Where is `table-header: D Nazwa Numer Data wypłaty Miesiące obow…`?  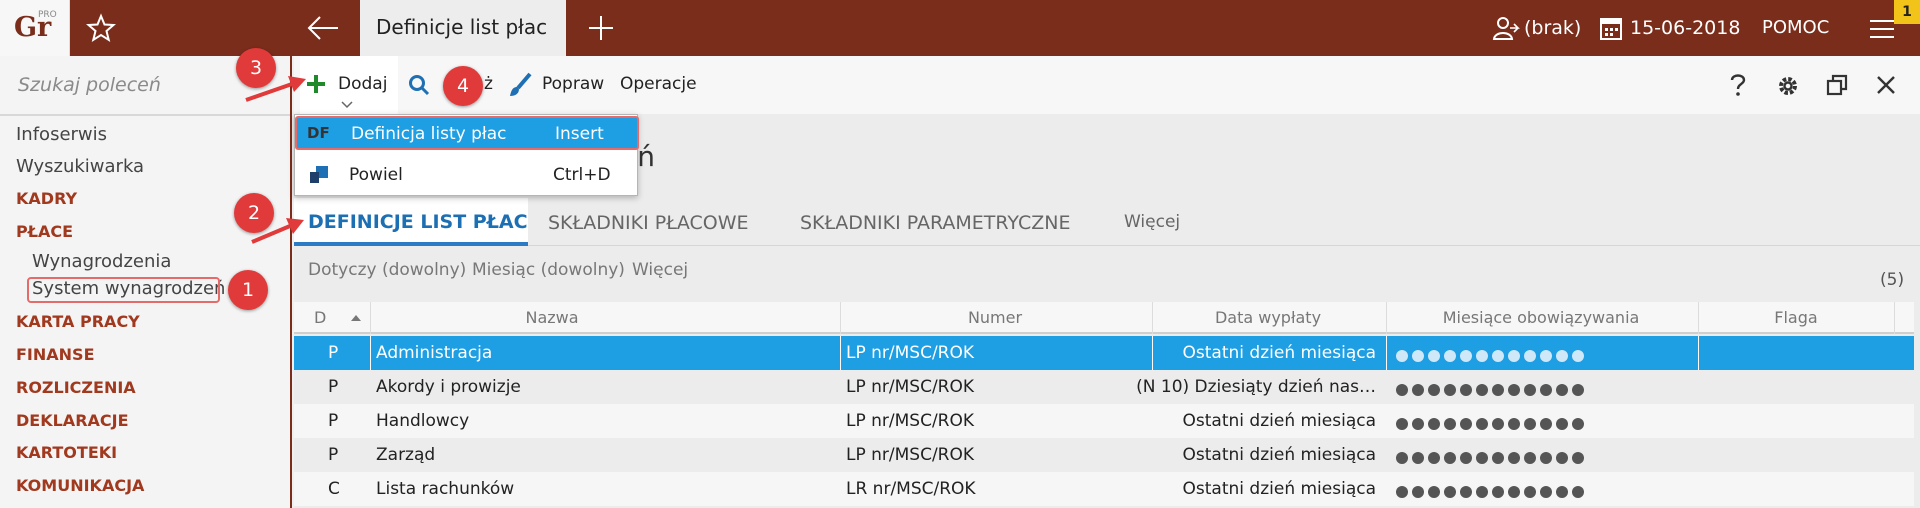
table-header: D Nazwa Numer Data wypłaty Miesiące obow… is located at coordinates (1104, 318).